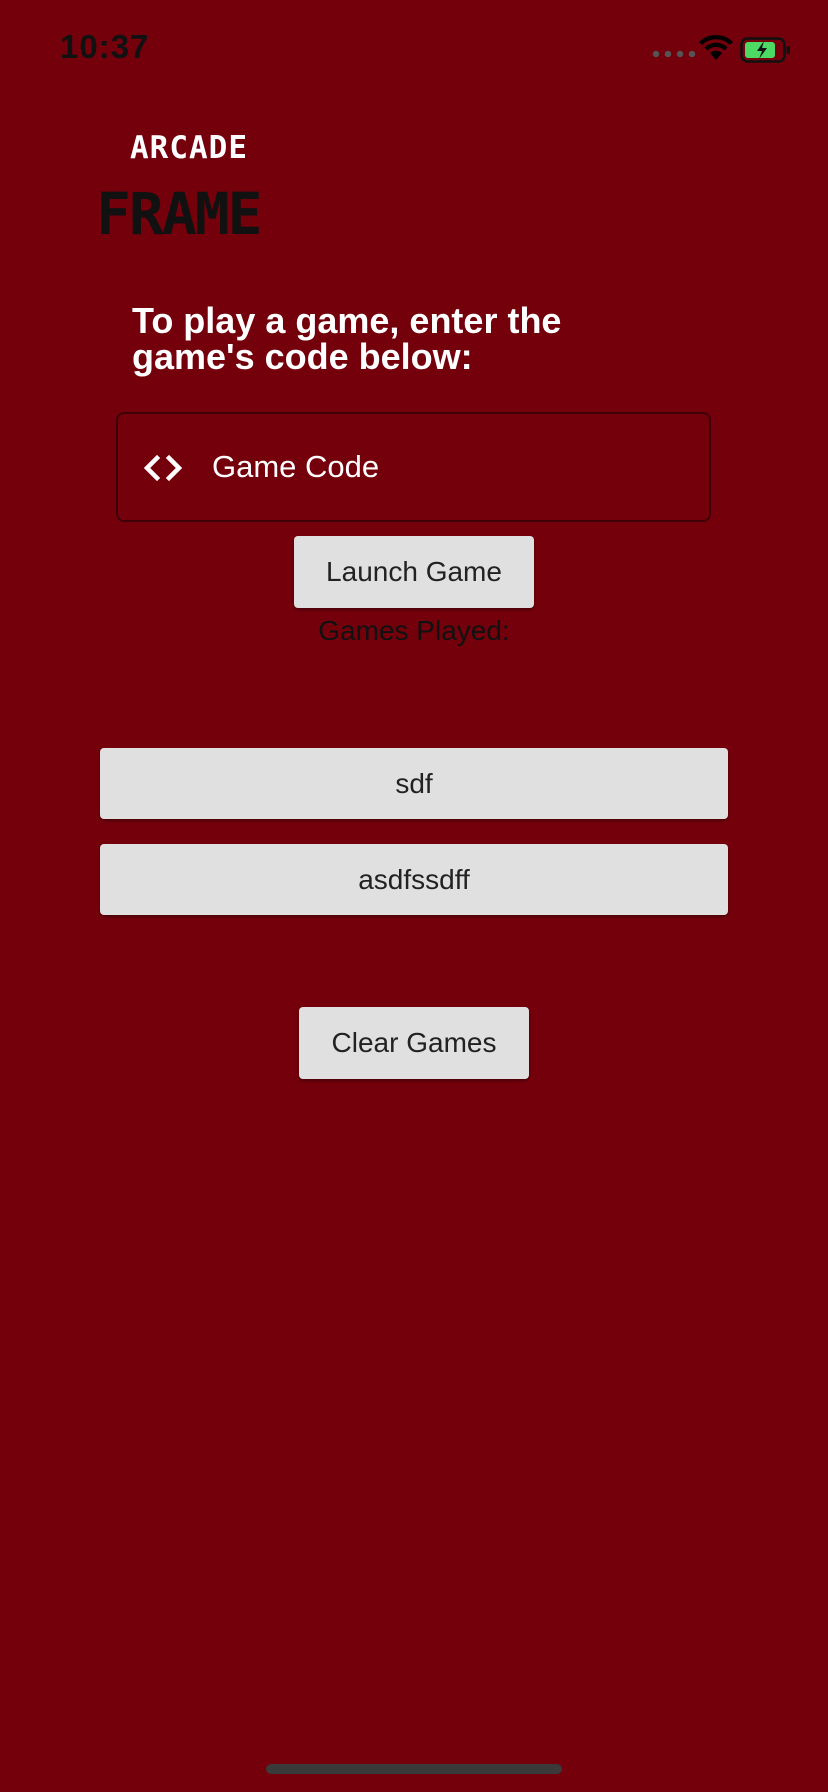 The image size is (828, 1792). Describe the element at coordinates (189, 148) in the screenshot. I see `svg-text: ARCADE` at that location.